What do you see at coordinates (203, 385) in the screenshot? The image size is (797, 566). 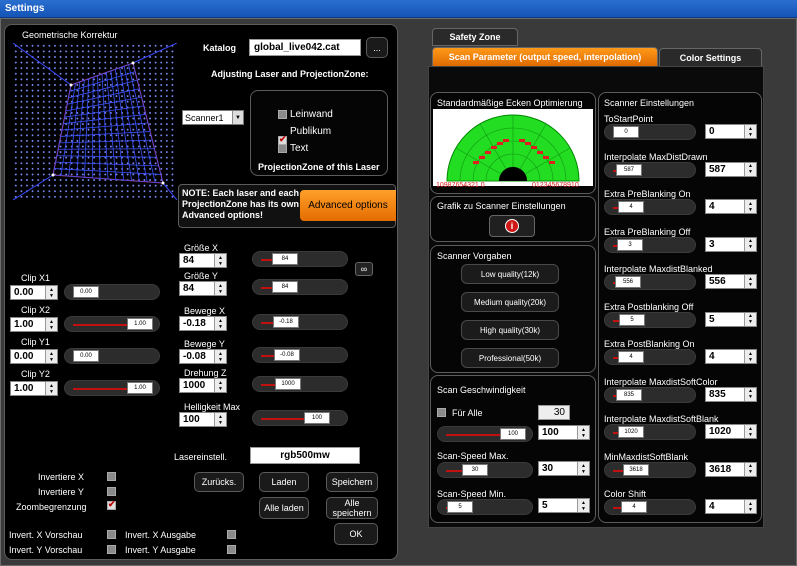 I see `param-4-spinbox: 1000 ▲ ▼` at bounding box center [203, 385].